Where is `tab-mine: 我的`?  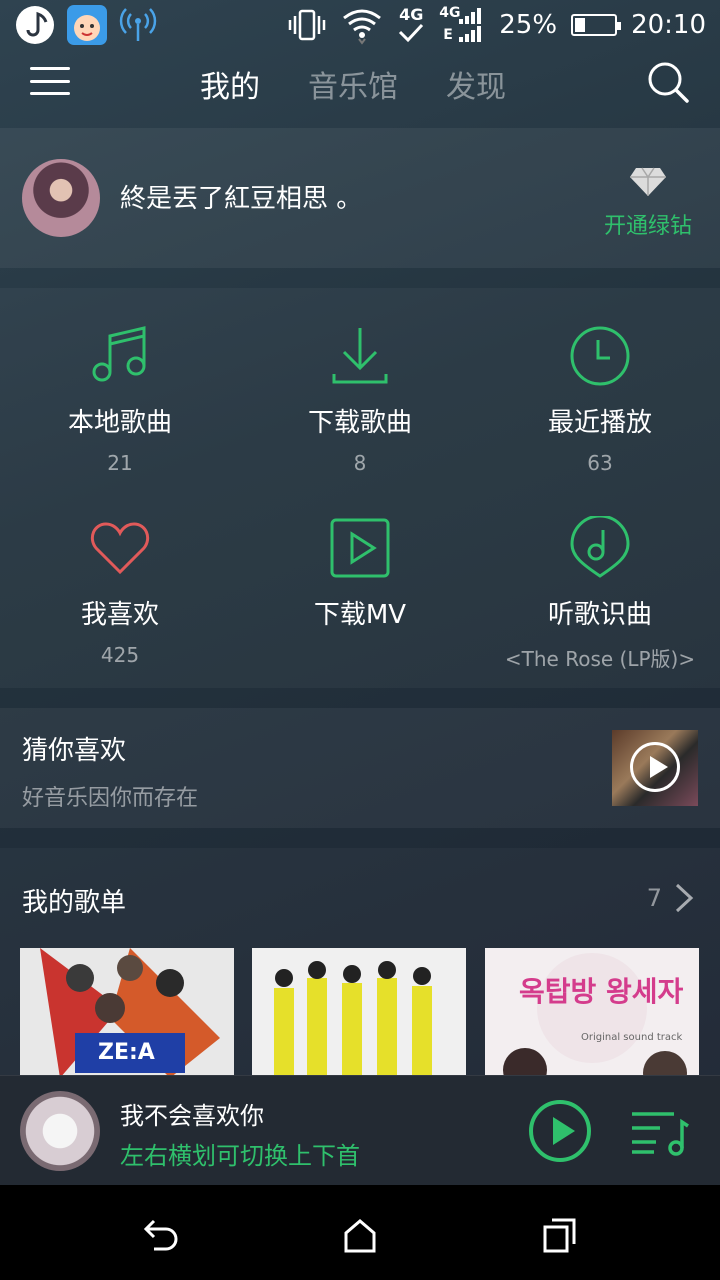
tab-mine: 我的 is located at coordinates (230, 84).